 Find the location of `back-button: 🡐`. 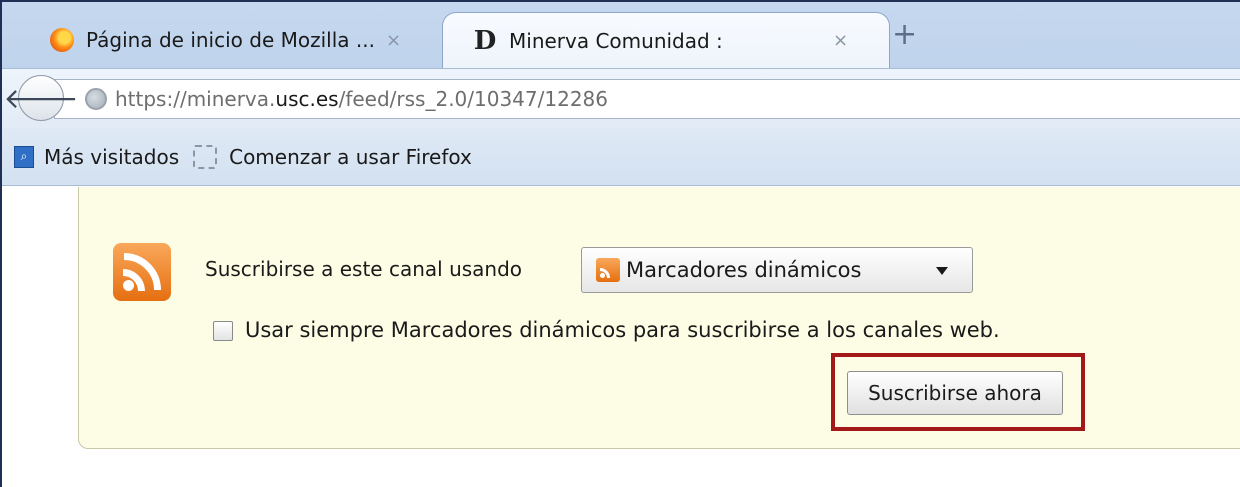

back-button: 🡐 is located at coordinates (41, 98).